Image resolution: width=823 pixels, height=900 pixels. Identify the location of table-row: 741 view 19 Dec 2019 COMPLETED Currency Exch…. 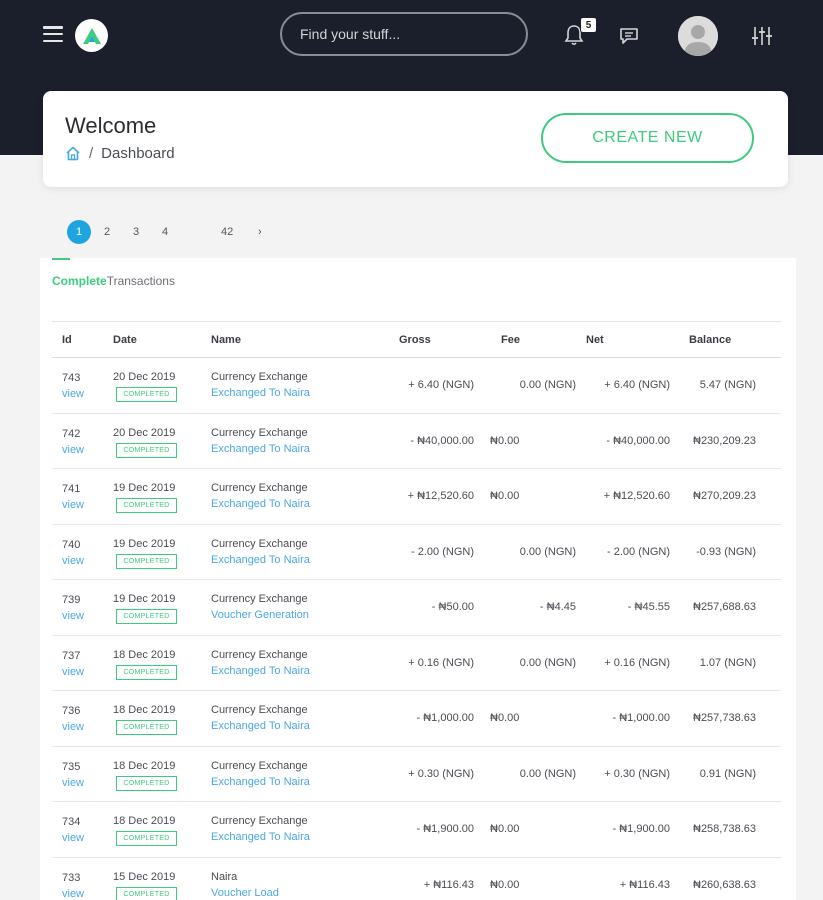
(416, 497).